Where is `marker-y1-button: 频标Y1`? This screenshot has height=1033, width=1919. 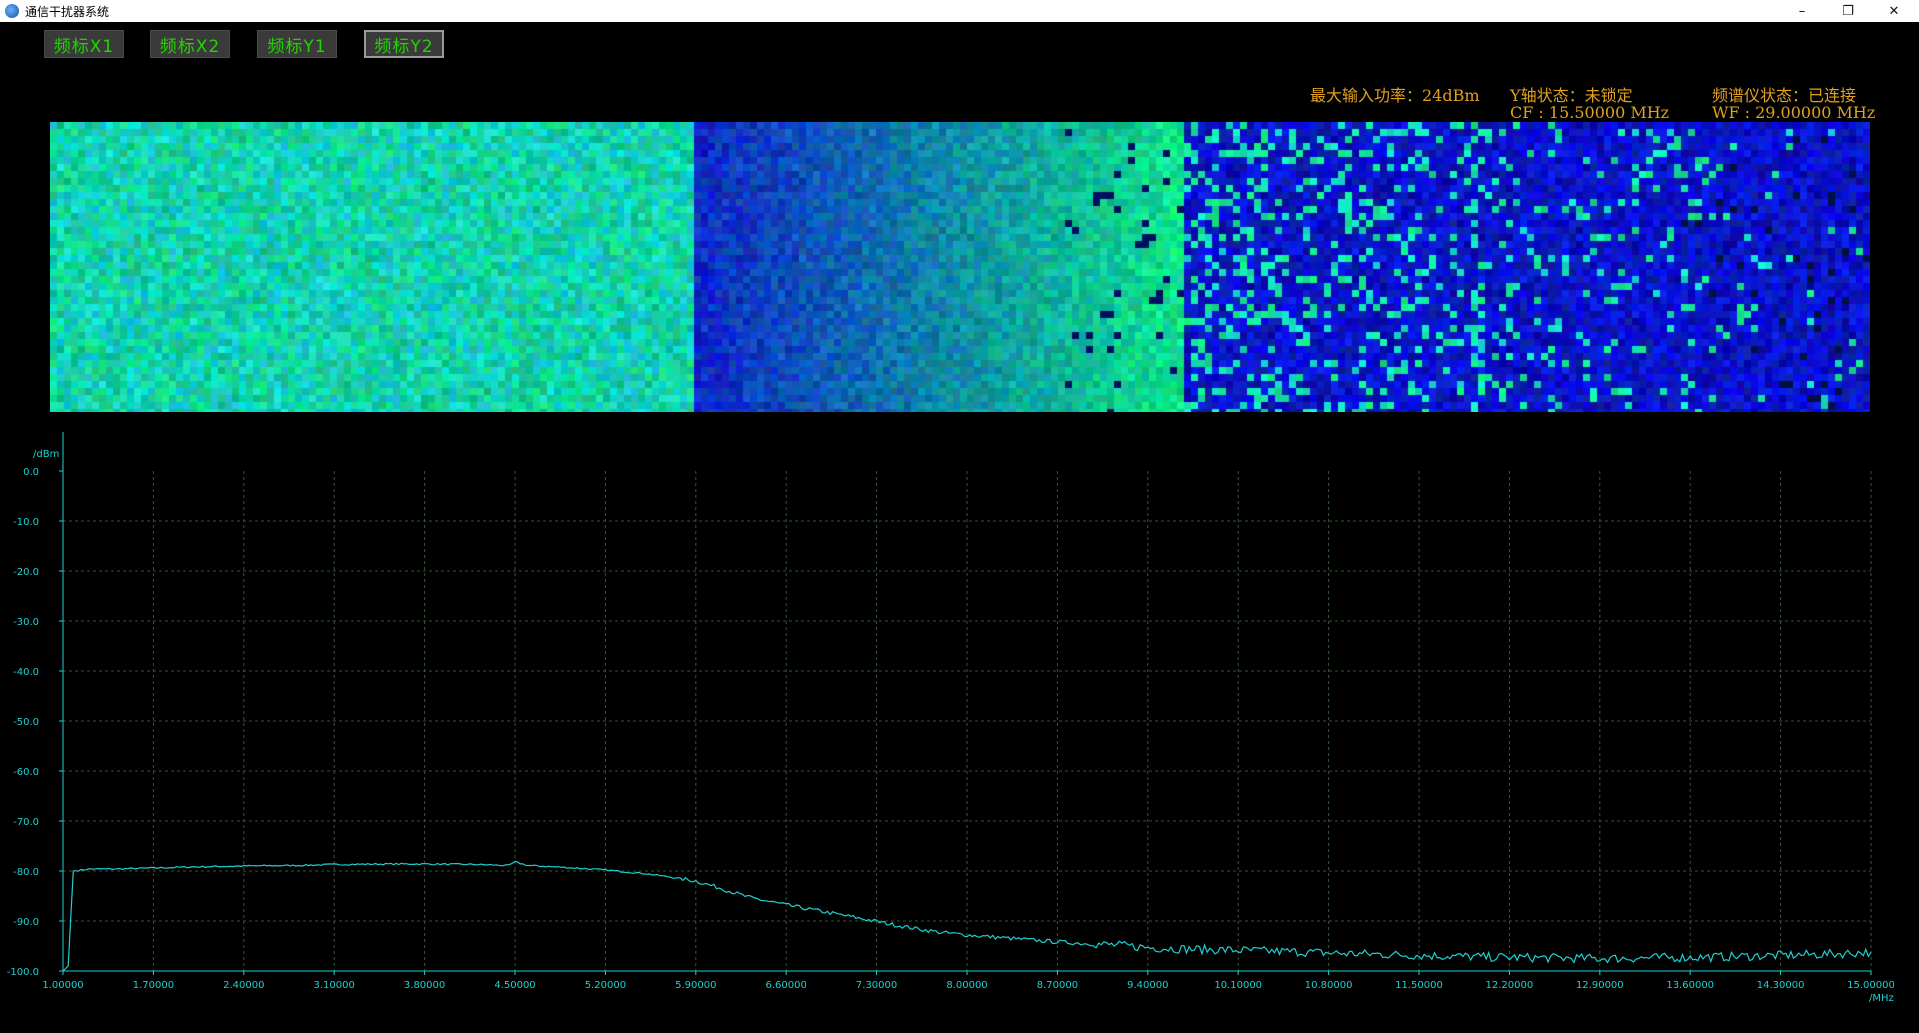 marker-y1-button: 频标Y1 is located at coordinates (297, 44).